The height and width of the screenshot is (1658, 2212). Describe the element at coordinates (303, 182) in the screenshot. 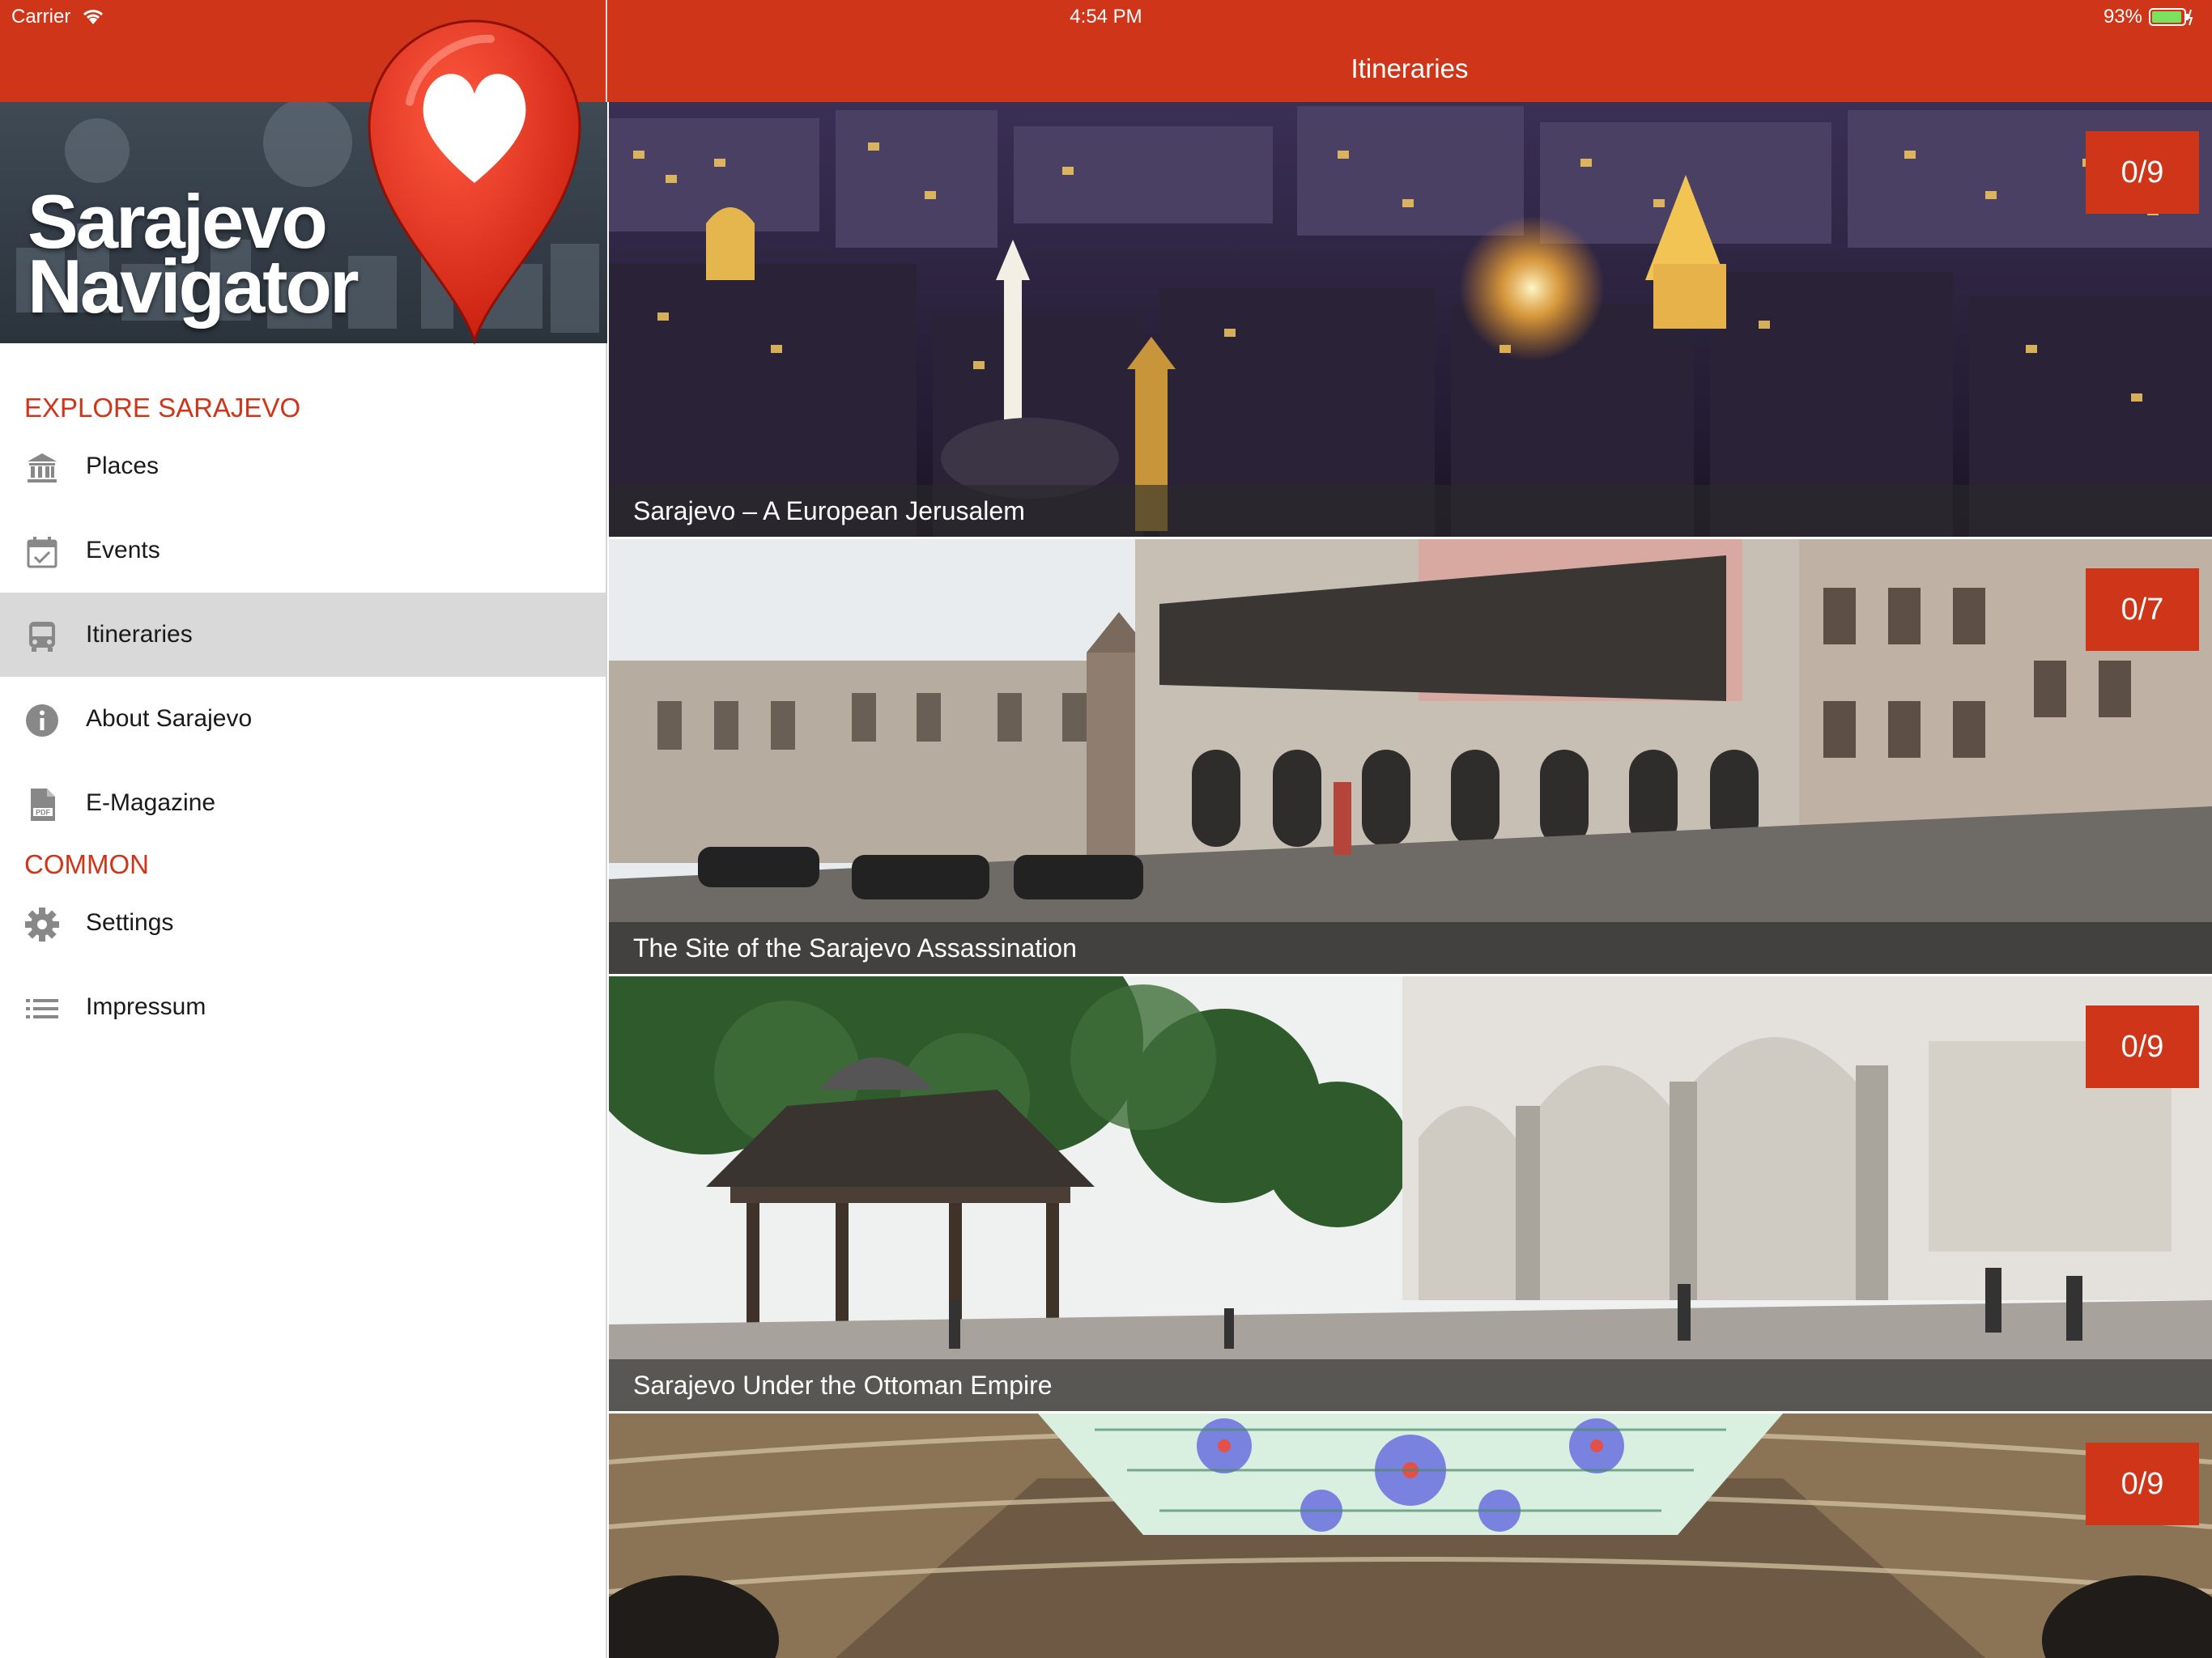

I see `brand-banner: Sarajevo Navigator` at that location.